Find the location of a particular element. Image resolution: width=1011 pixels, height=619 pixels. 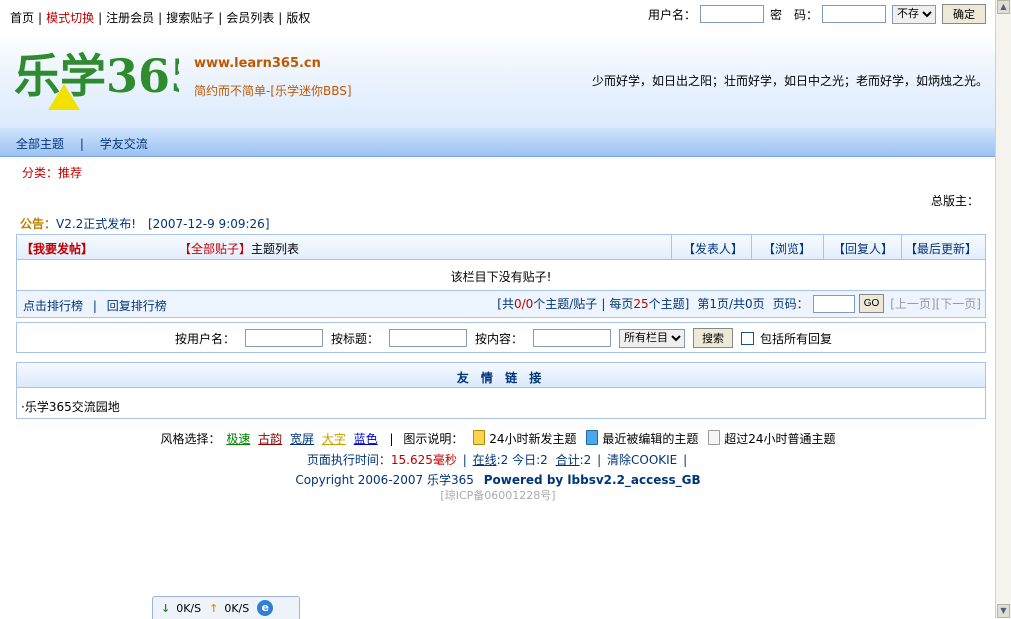

icp-row: [琼ICP备06001228号] is located at coordinates (498, 495).